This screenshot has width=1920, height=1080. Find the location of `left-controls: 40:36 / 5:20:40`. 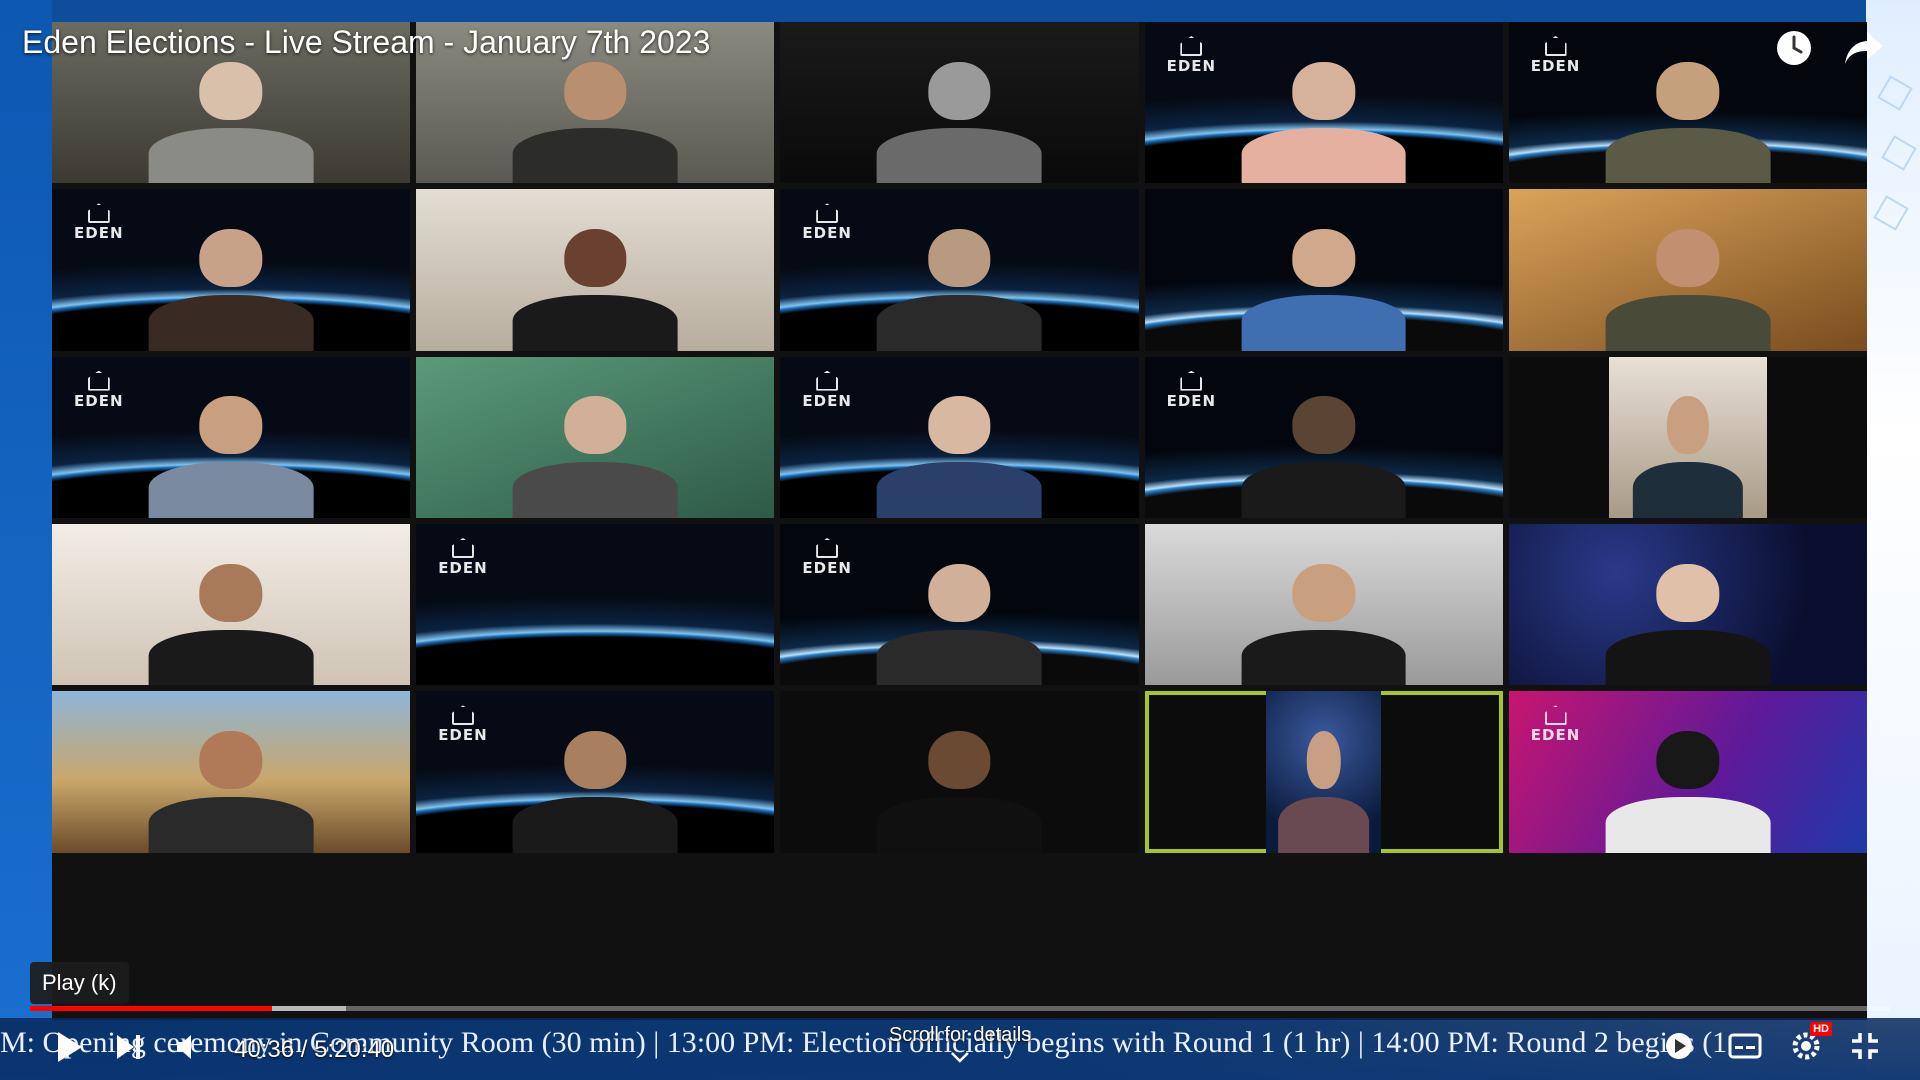

left-controls: 40:36 / 5:20:40 is located at coordinates (224, 1049).